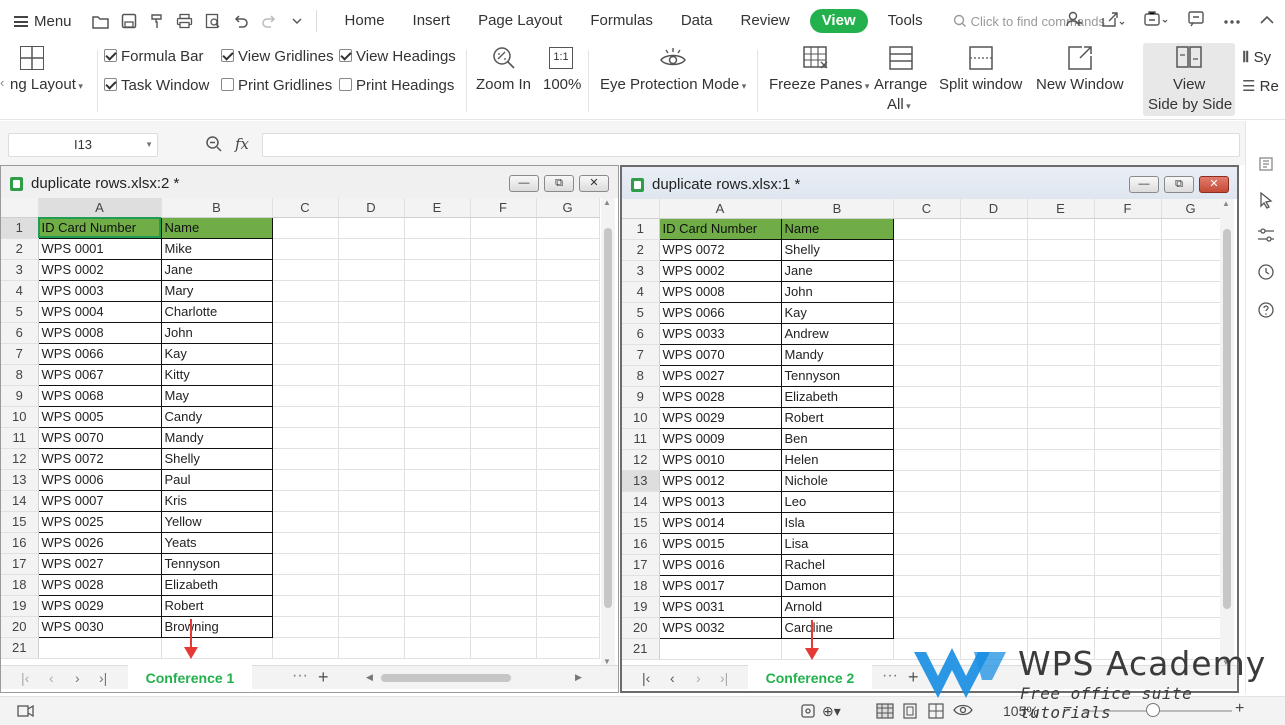 This screenshot has width=1285, height=725. Describe the element at coordinates (720, 209) in the screenshot. I see `column-header-a: A` at that location.